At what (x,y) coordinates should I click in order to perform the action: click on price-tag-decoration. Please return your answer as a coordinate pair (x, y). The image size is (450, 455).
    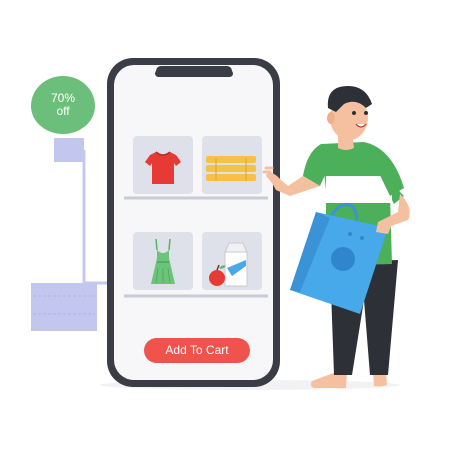
    Looking at the image, I should click on (75, 234).